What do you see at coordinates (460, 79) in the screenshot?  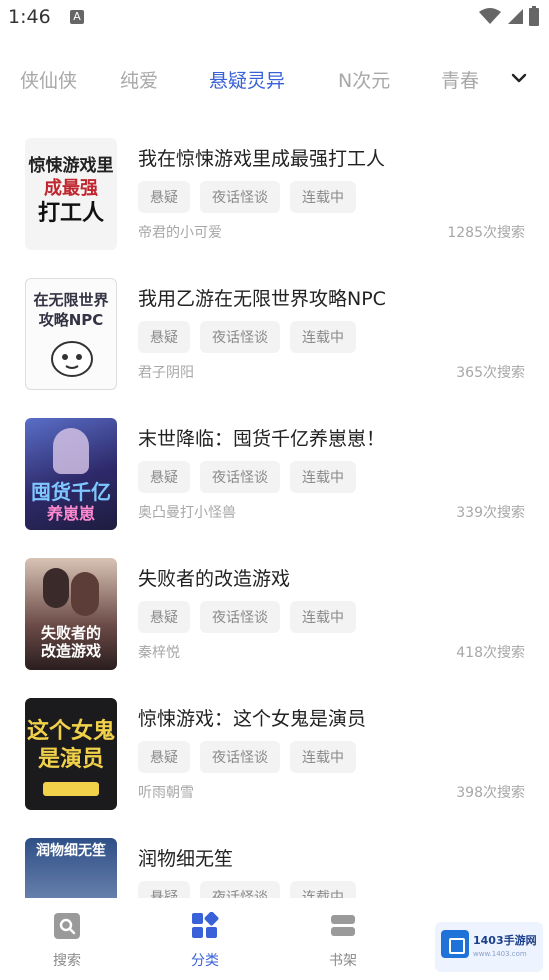 I see `tab-qingchun: 青春` at bounding box center [460, 79].